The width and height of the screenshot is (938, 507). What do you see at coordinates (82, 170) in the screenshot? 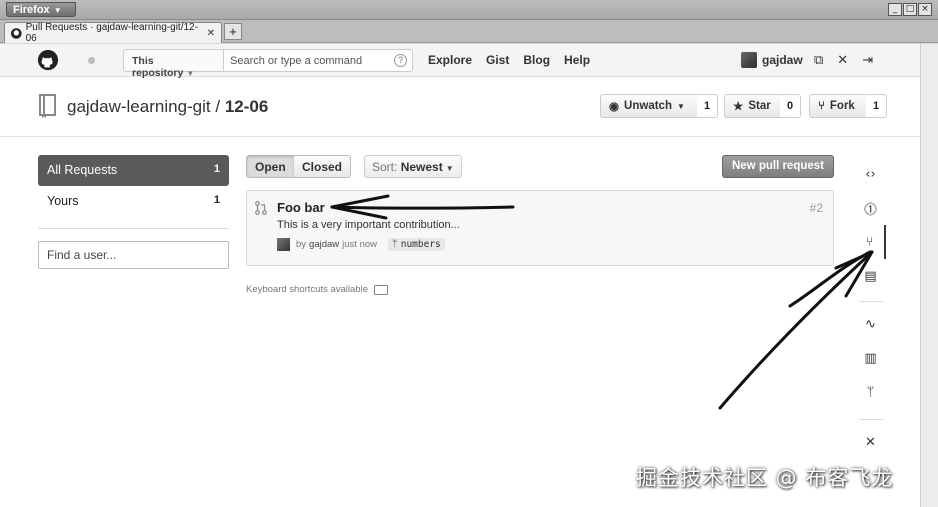
I see `sidebar-item-label: All Requests` at bounding box center [82, 170].